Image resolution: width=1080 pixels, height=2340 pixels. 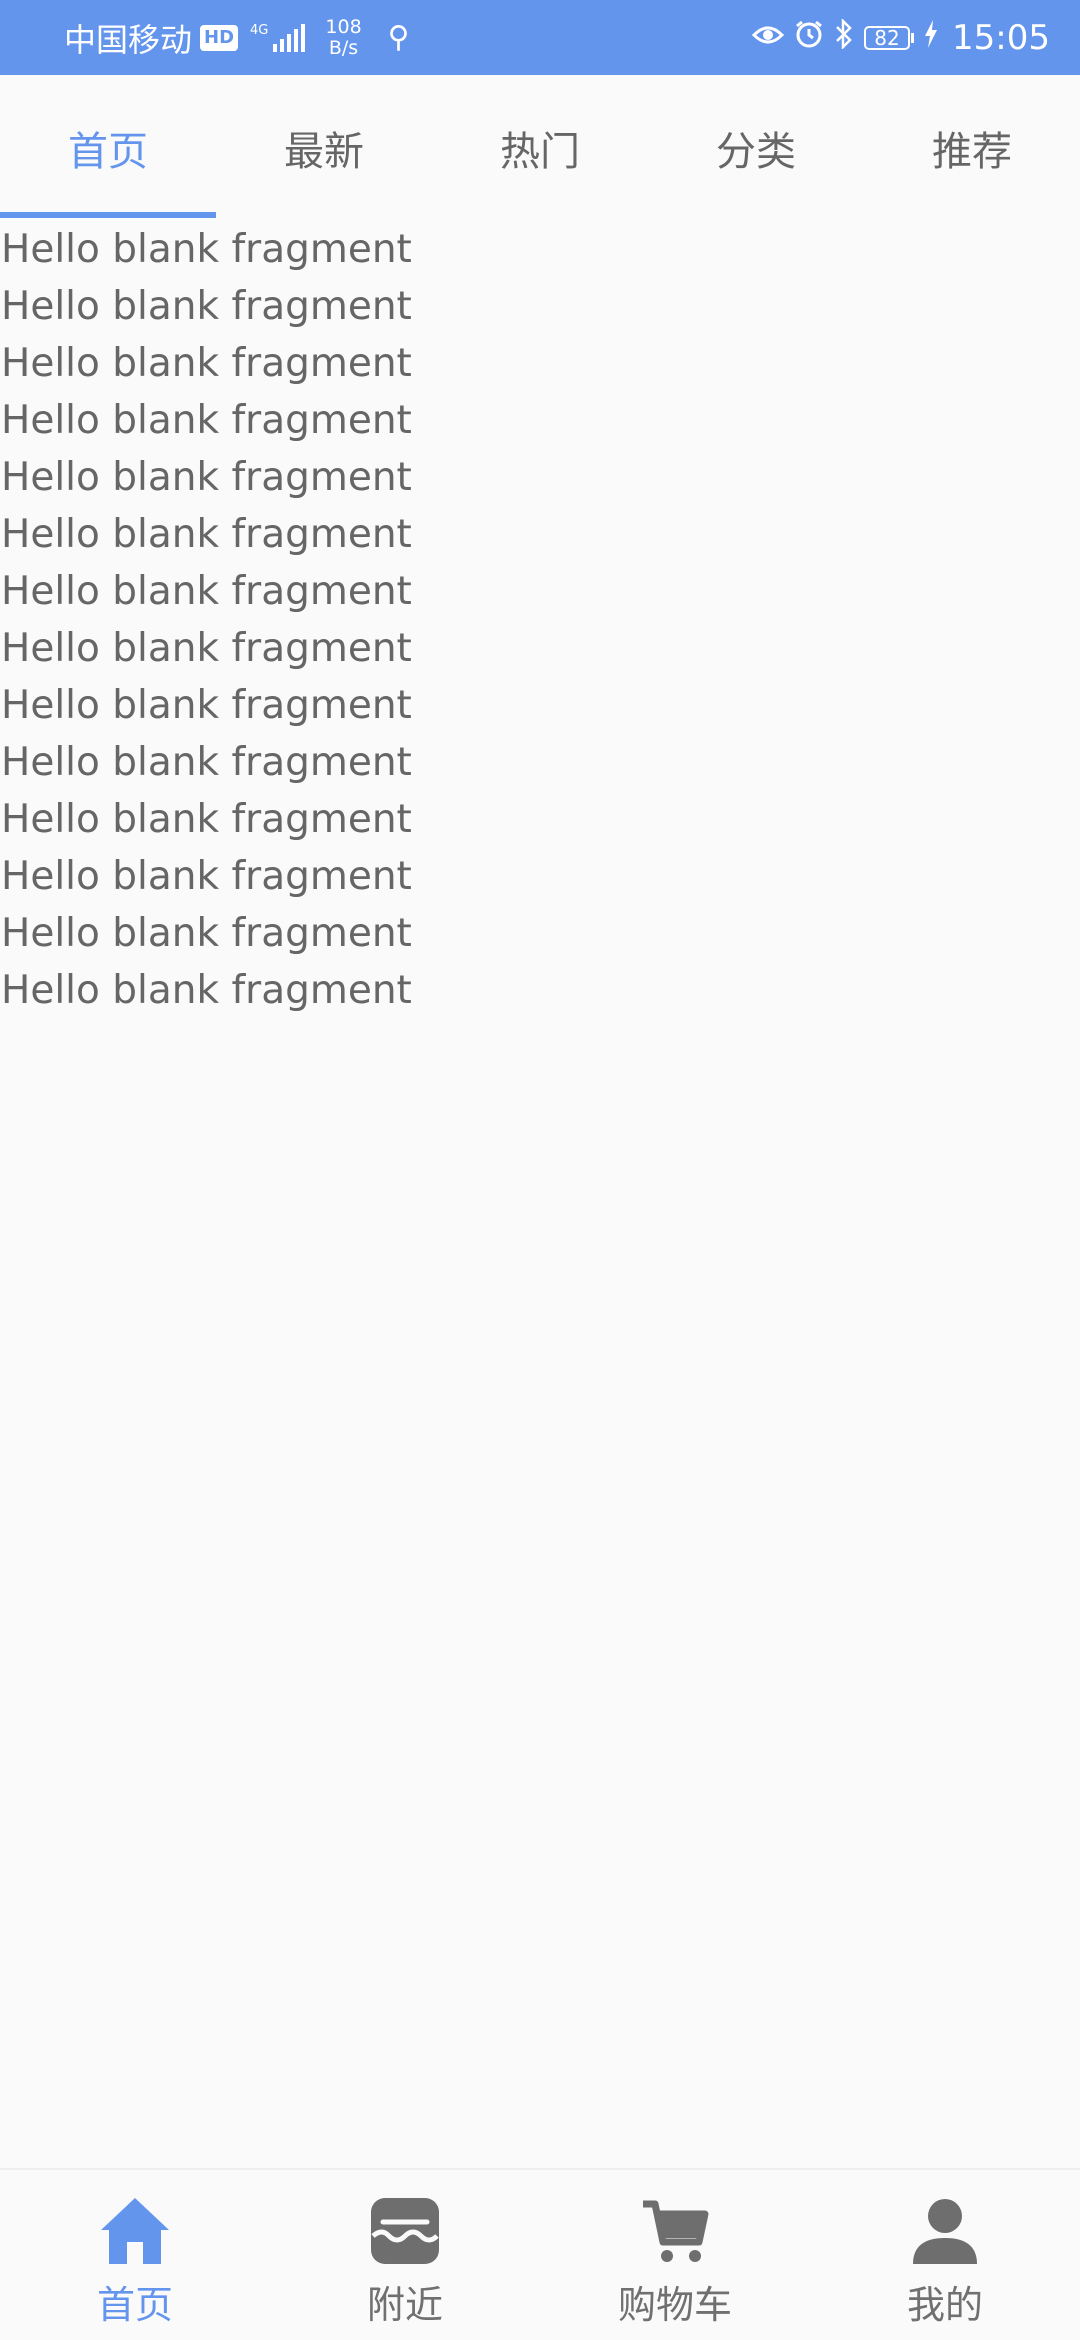 I want to click on bottom-navigation: 首页 附近 购物车 我的, so click(x=540, y=2254).